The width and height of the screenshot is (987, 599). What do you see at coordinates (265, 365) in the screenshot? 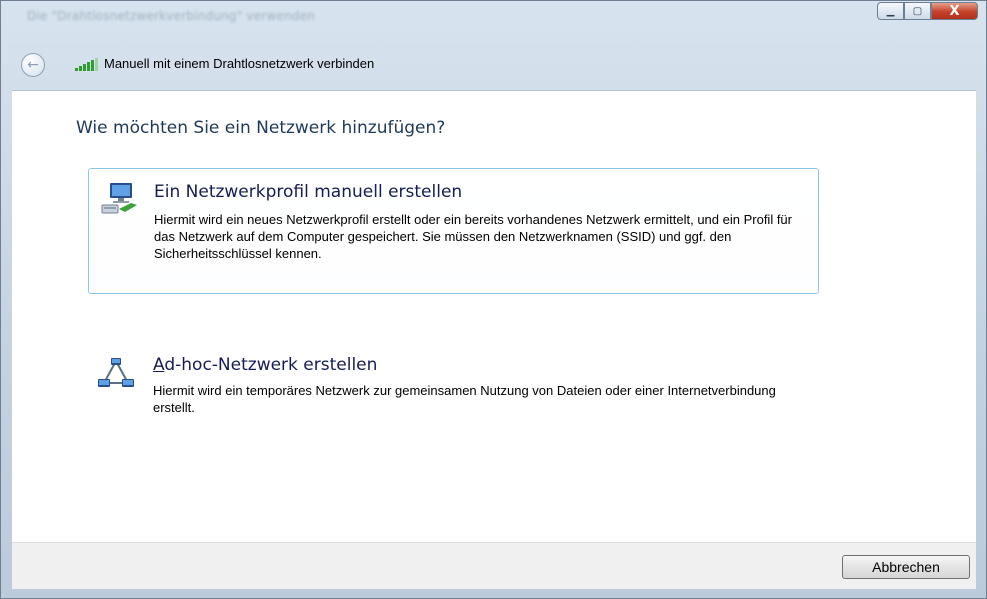
I see `option-adhoc-title: Ad-hoc-Netzwerk erstellen` at bounding box center [265, 365].